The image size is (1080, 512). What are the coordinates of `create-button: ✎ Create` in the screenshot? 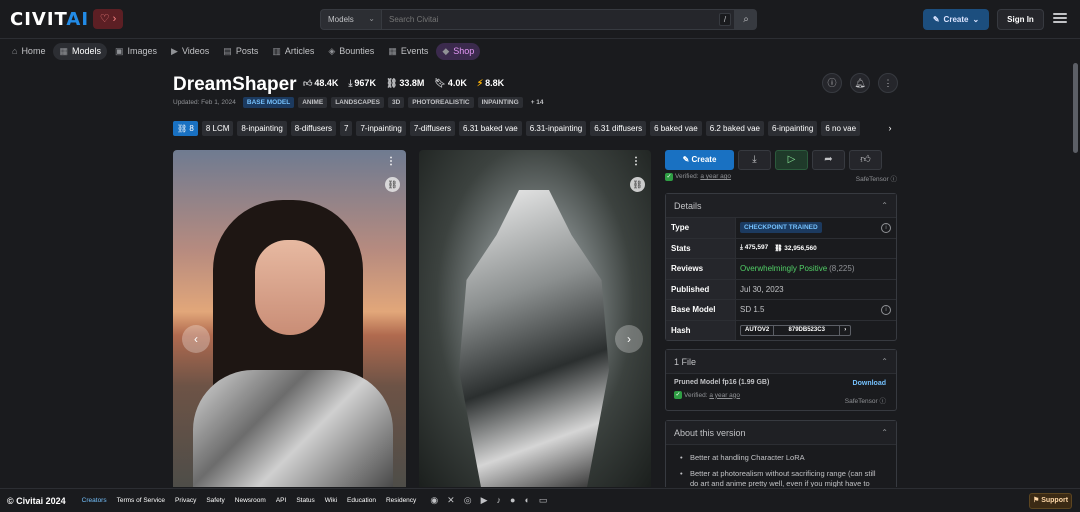 It's located at (699, 160).